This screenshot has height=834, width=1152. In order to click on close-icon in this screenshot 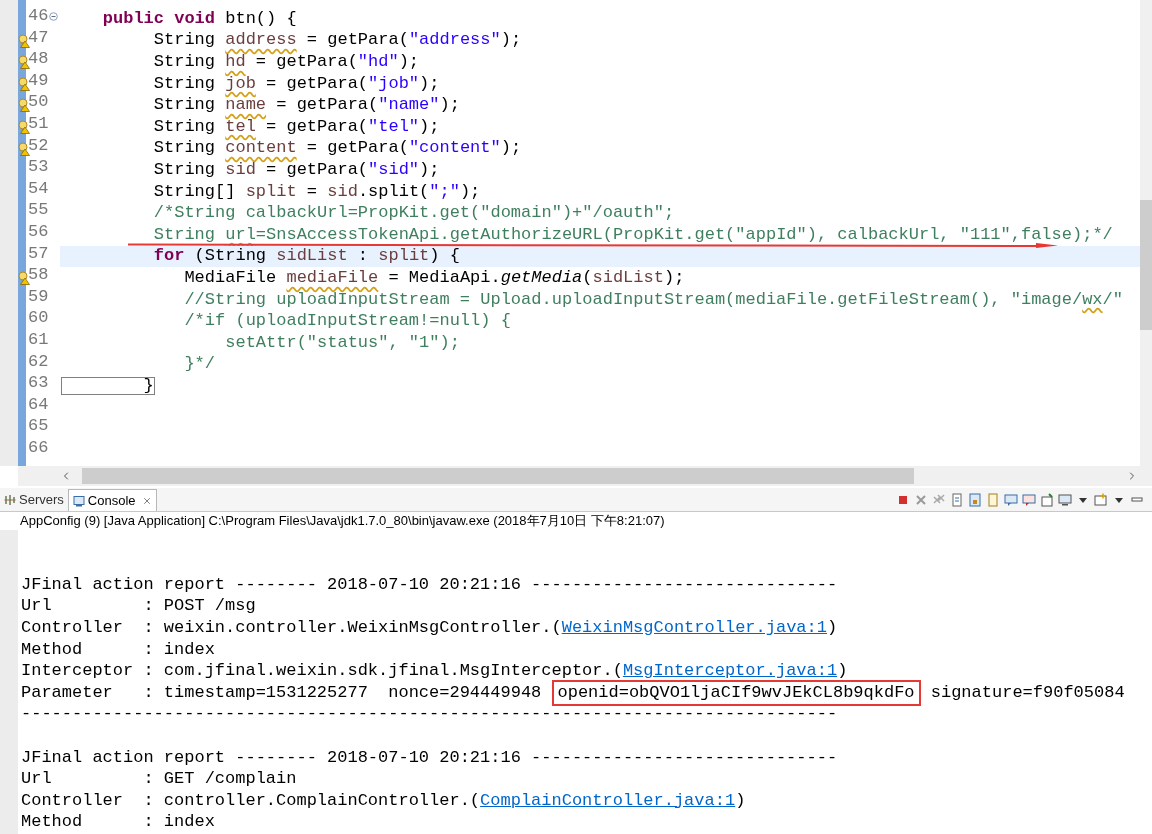, I will do `click(146, 500)`.